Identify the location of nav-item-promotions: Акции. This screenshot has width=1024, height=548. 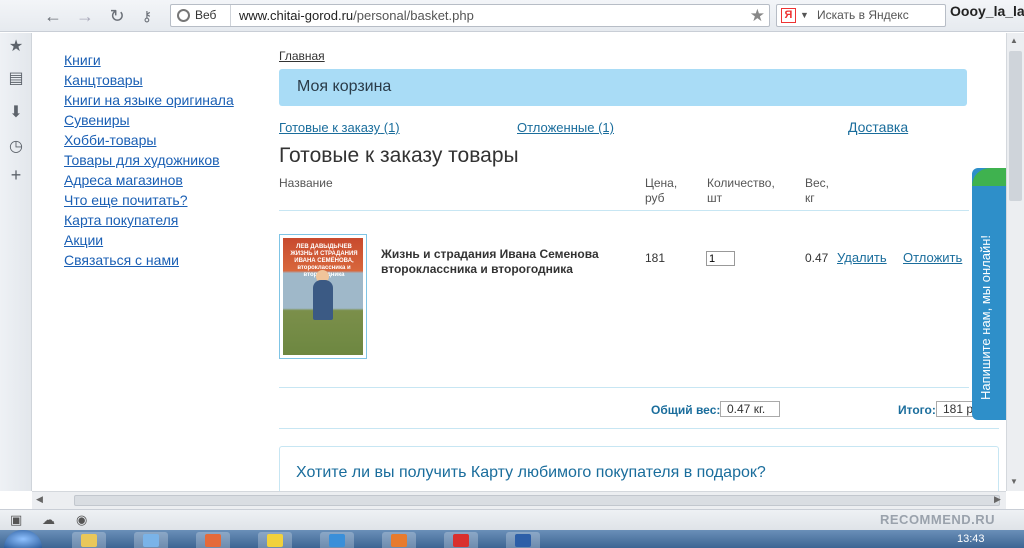
(149, 240).